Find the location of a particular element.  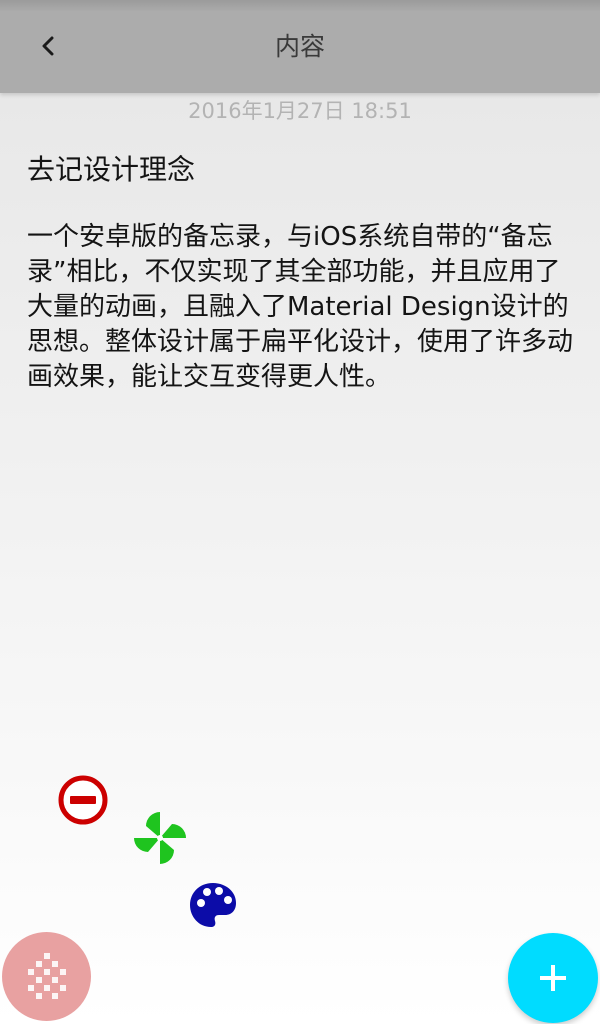

app-bar: 内容 is located at coordinates (300, 46).